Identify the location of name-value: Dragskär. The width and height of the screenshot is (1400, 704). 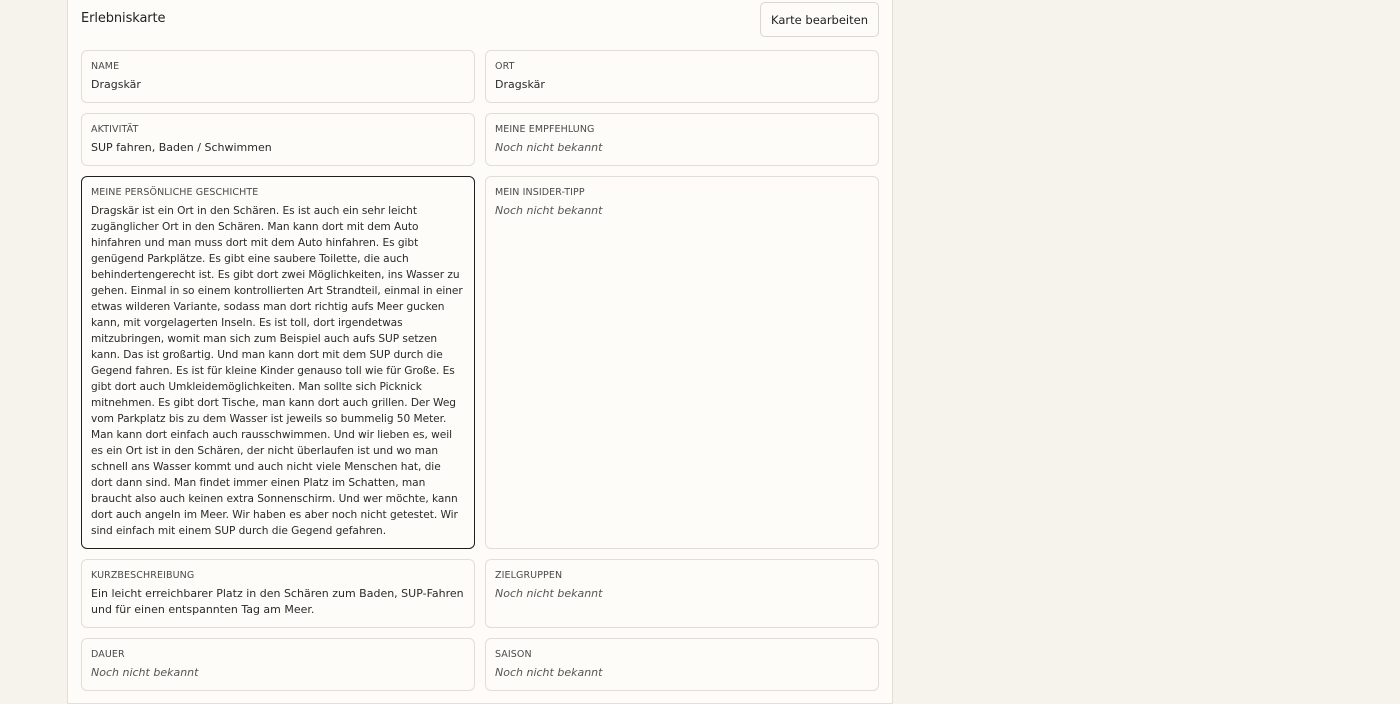
(116, 84).